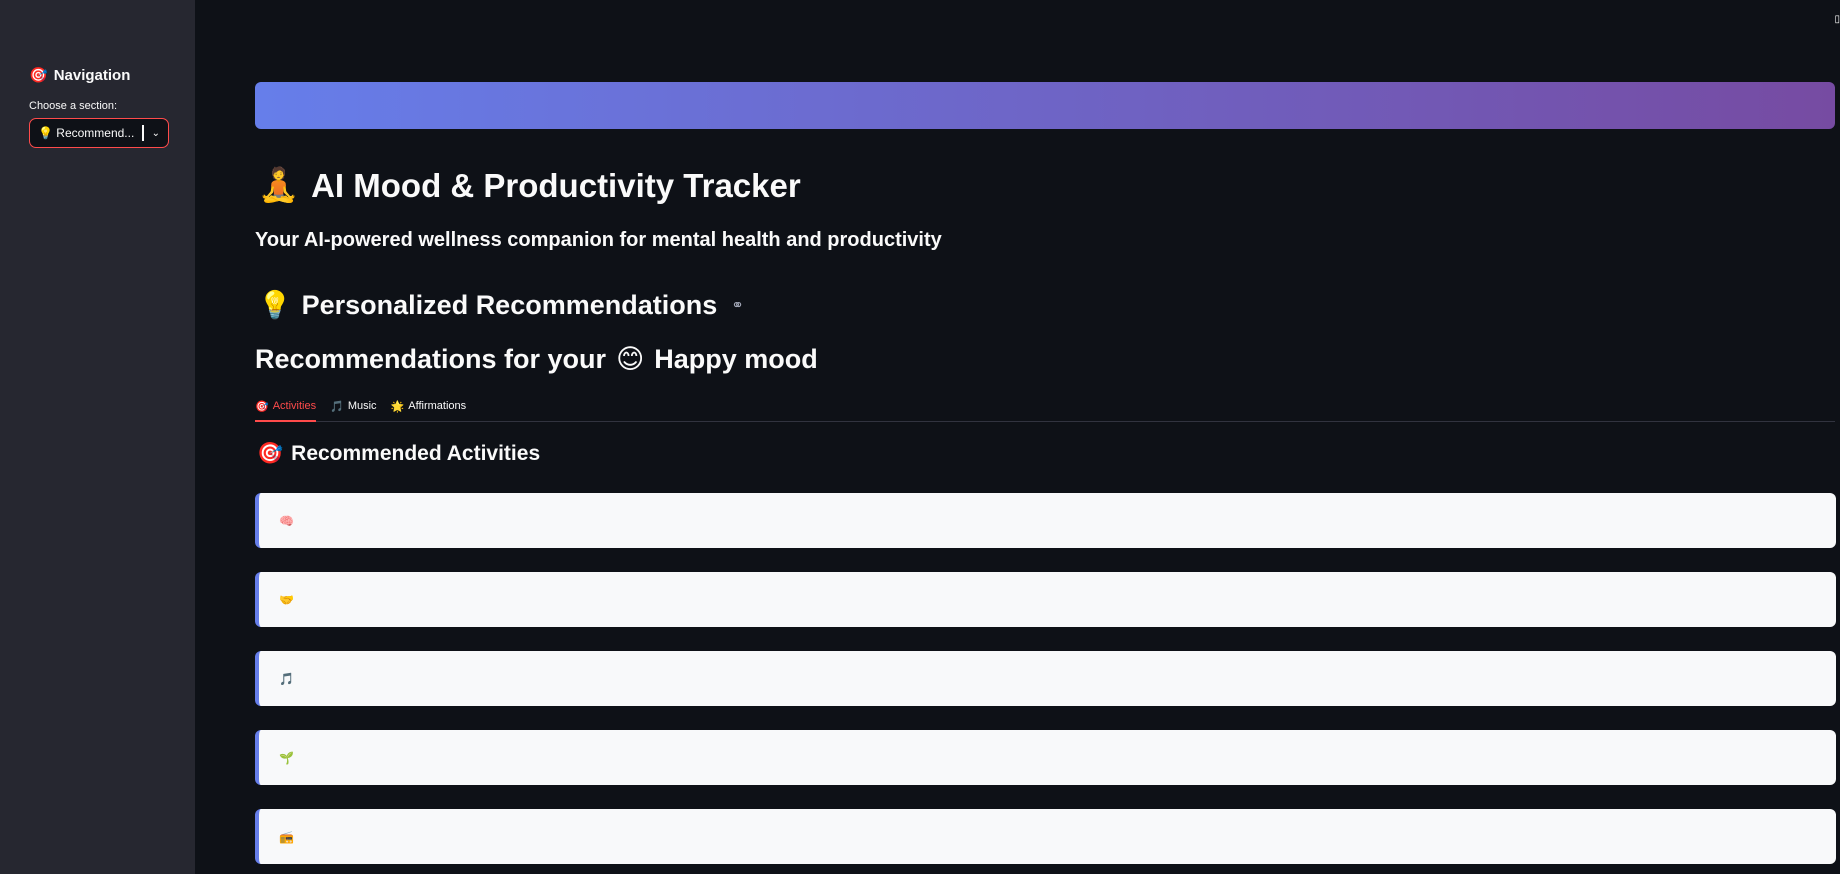 This screenshot has width=1840, height=874. I want to click on star-icon: 🌟, so click(397, 407).